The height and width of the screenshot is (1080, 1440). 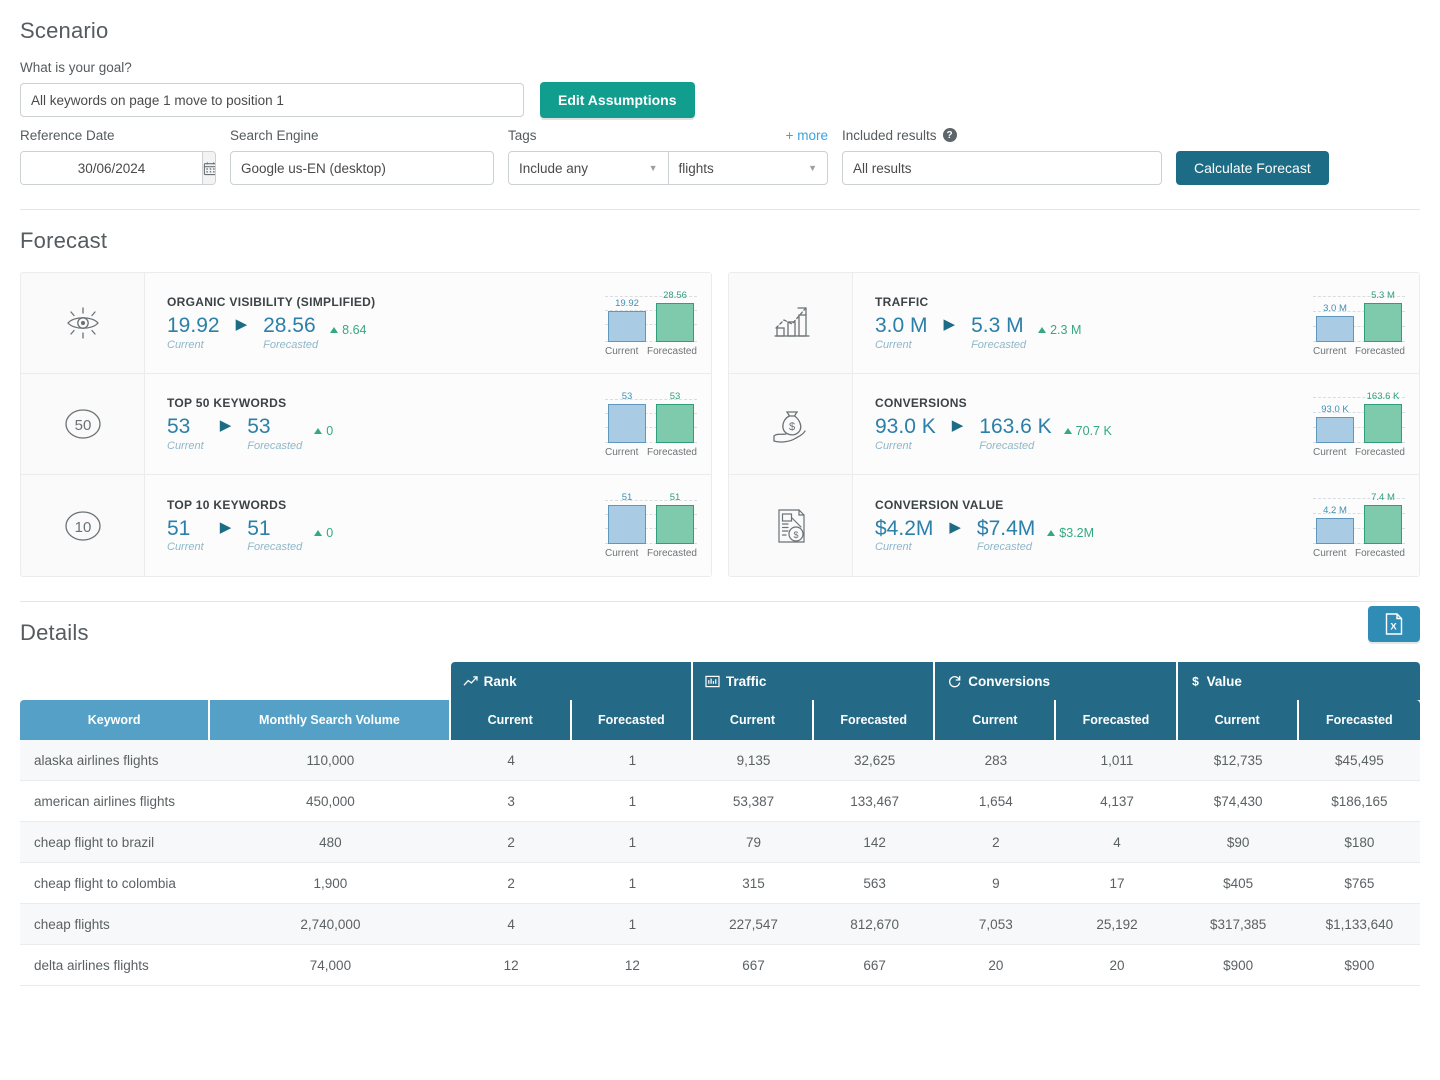 I want to click on forecast-title: Forecast, so click(x=64, y=240).